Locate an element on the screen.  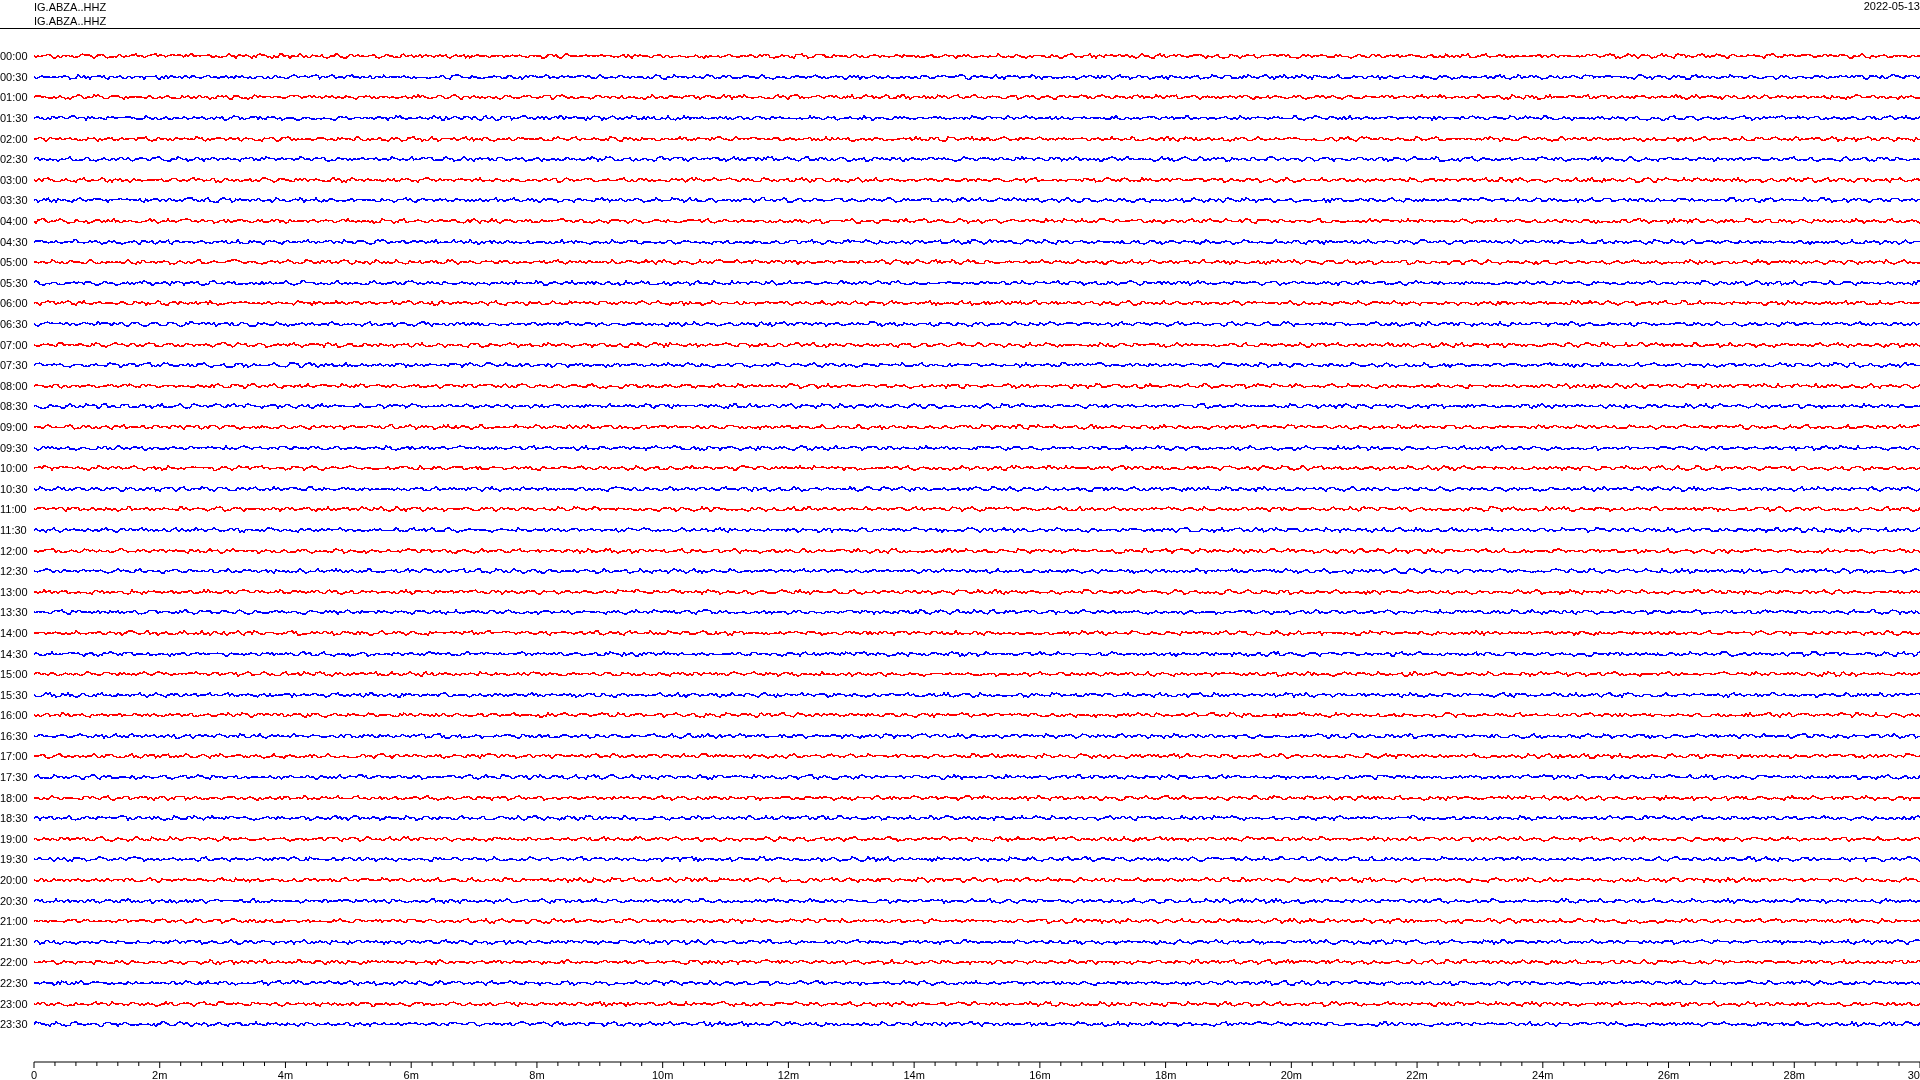
time-label: 18:30 is located at coordinates (14, 818).